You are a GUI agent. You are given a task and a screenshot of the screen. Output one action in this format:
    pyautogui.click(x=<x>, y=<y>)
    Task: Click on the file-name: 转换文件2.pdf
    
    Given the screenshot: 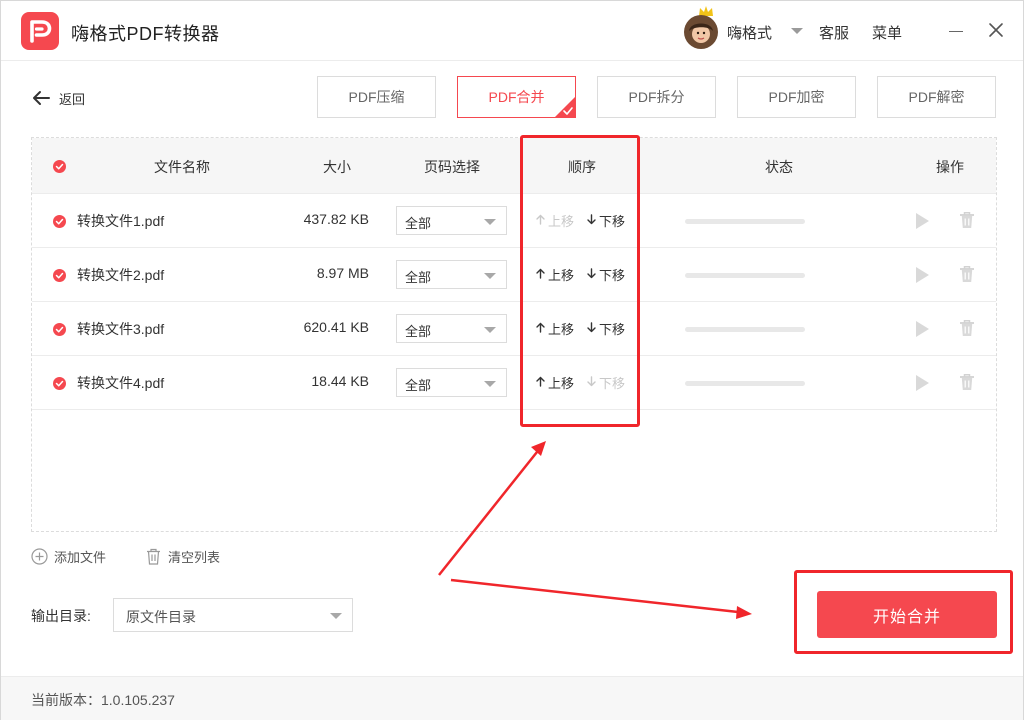 What is the action you would take?
    pyautogui.click(x=121, y=275)
    